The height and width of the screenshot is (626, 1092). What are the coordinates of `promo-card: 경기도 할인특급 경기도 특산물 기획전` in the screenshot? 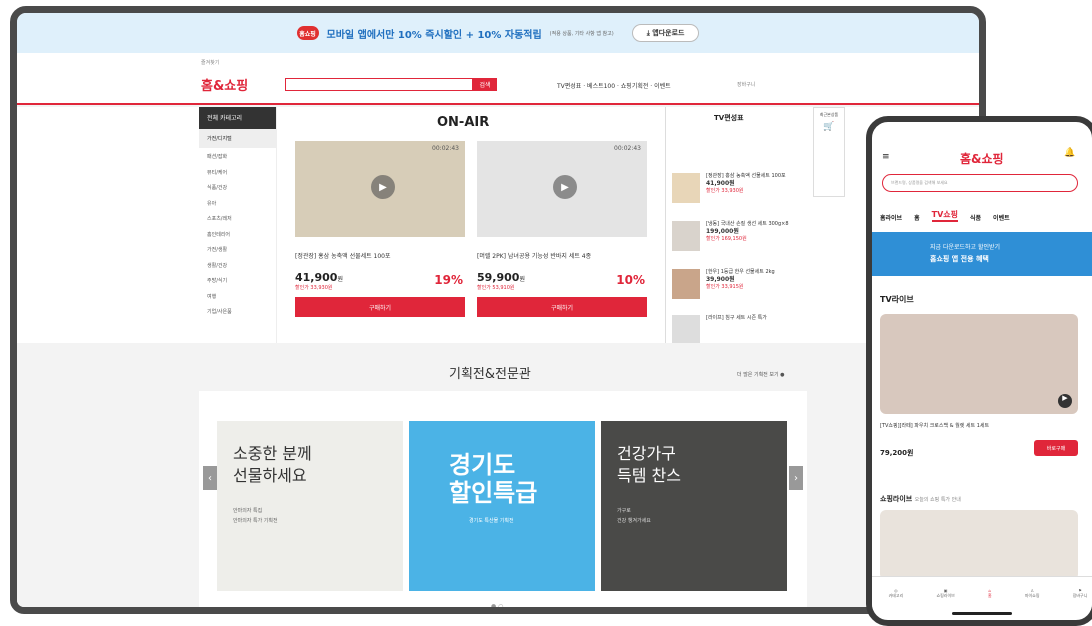 It's located at (502, 506).